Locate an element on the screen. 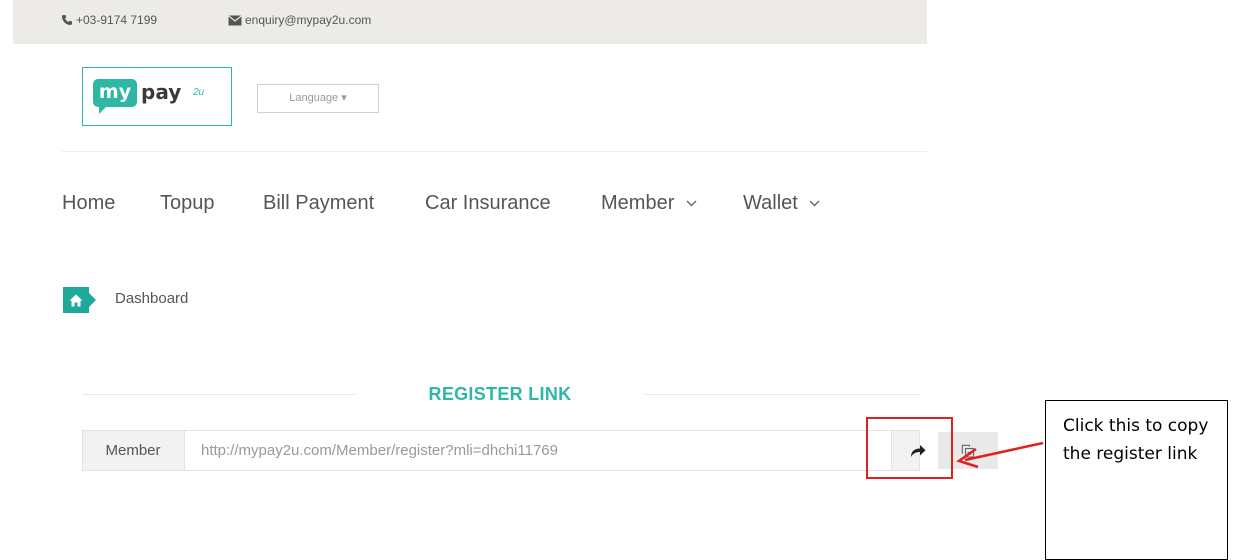  logo-2u-text: 2u is located at coordinates (199, 92).